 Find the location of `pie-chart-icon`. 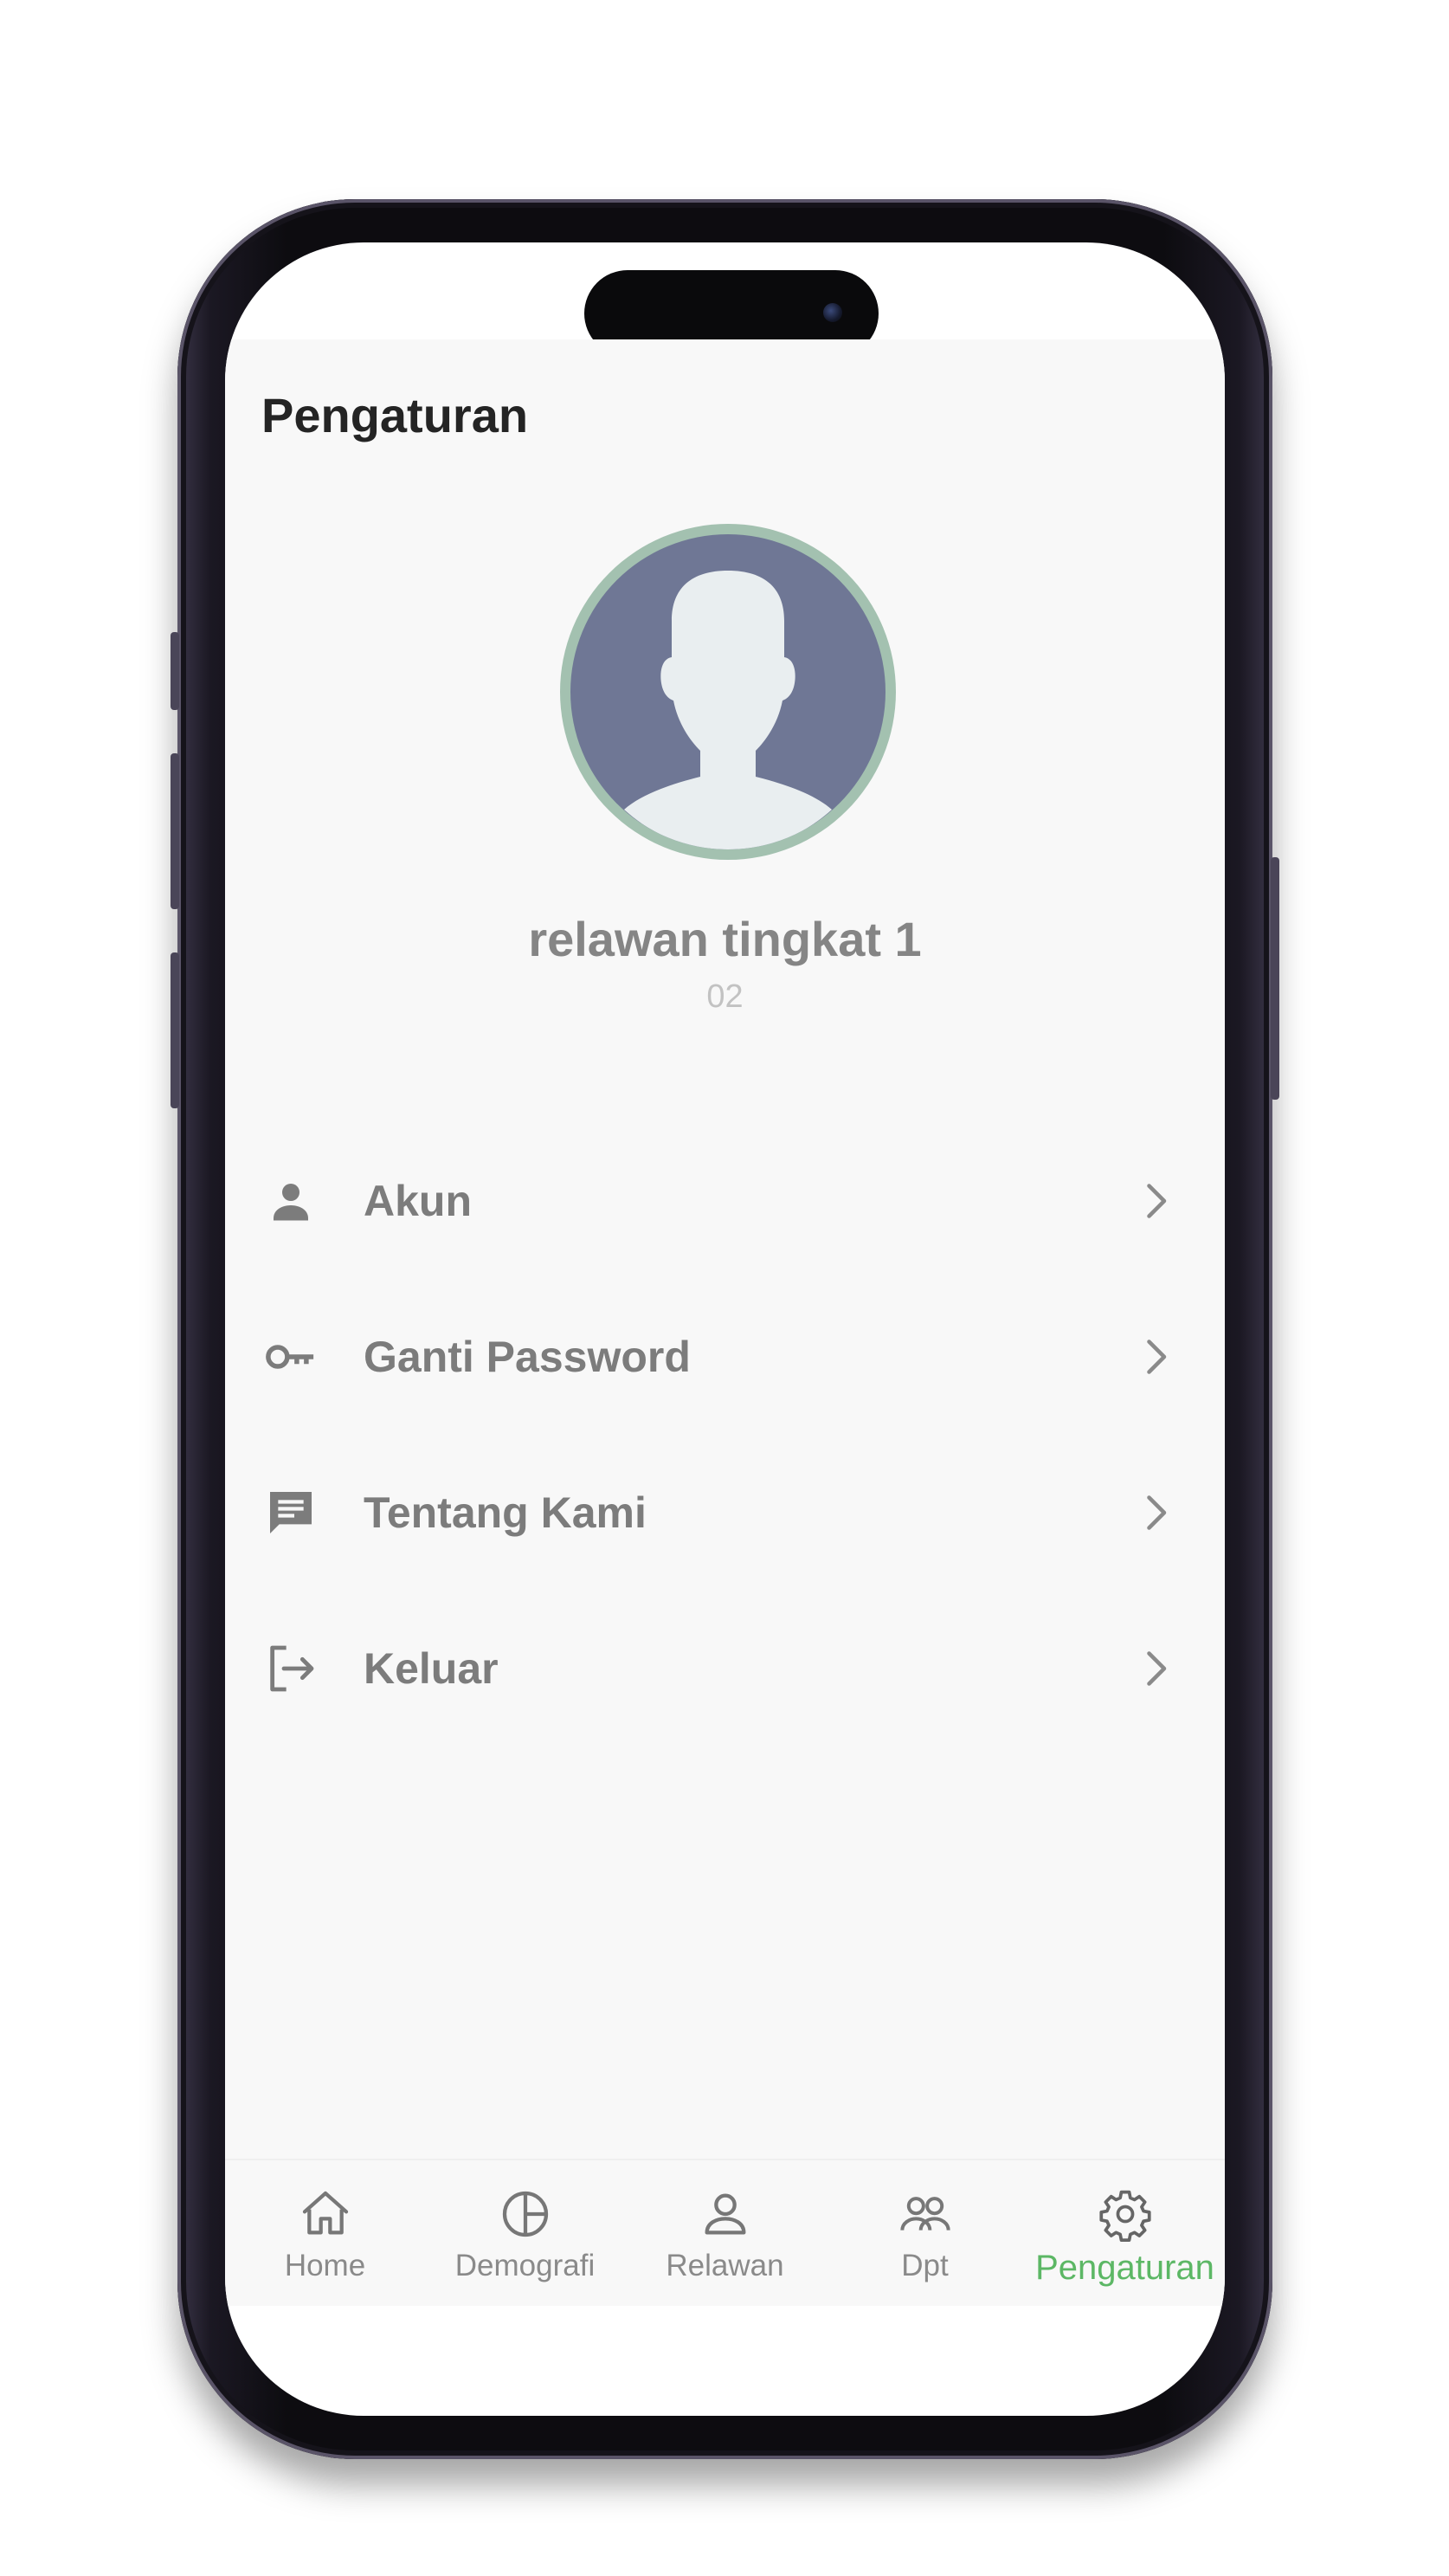

pie-chart-icon is located at coordinates (525, 2214).